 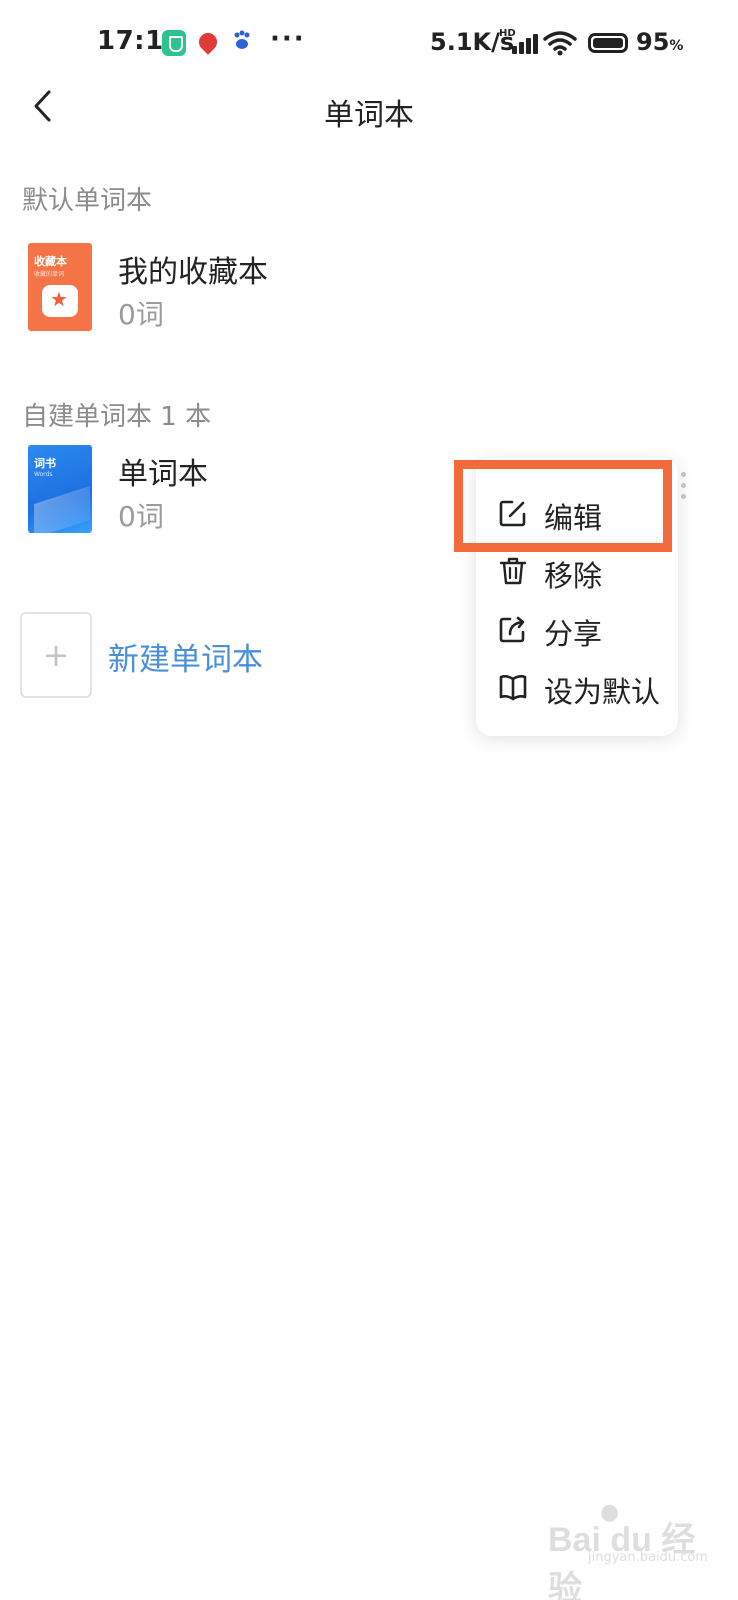 I want to click on baidu-paw-icon: ●, so click(x=610, y=1512).